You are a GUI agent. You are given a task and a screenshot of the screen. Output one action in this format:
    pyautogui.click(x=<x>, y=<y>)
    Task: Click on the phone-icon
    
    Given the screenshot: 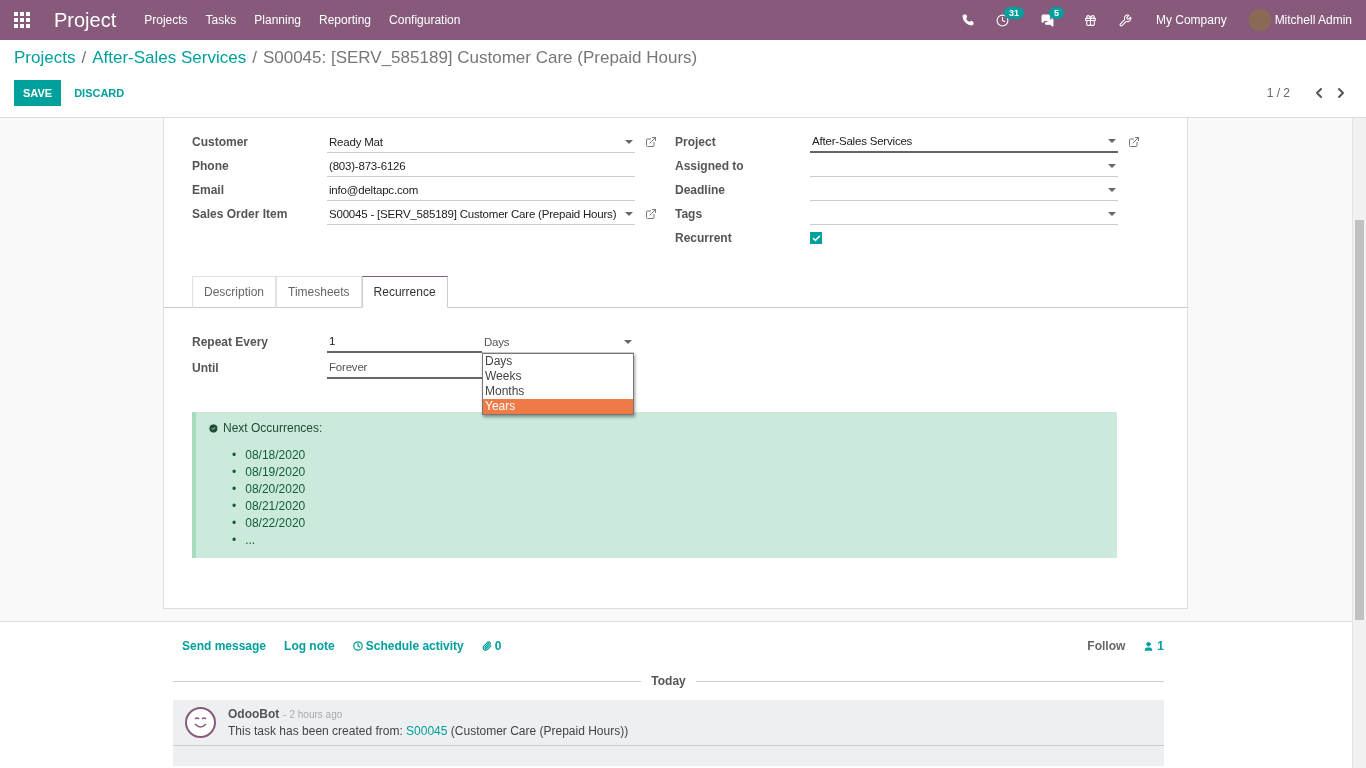 What is the action you would take?
    pyautogui.click(x=967, y=20)
    